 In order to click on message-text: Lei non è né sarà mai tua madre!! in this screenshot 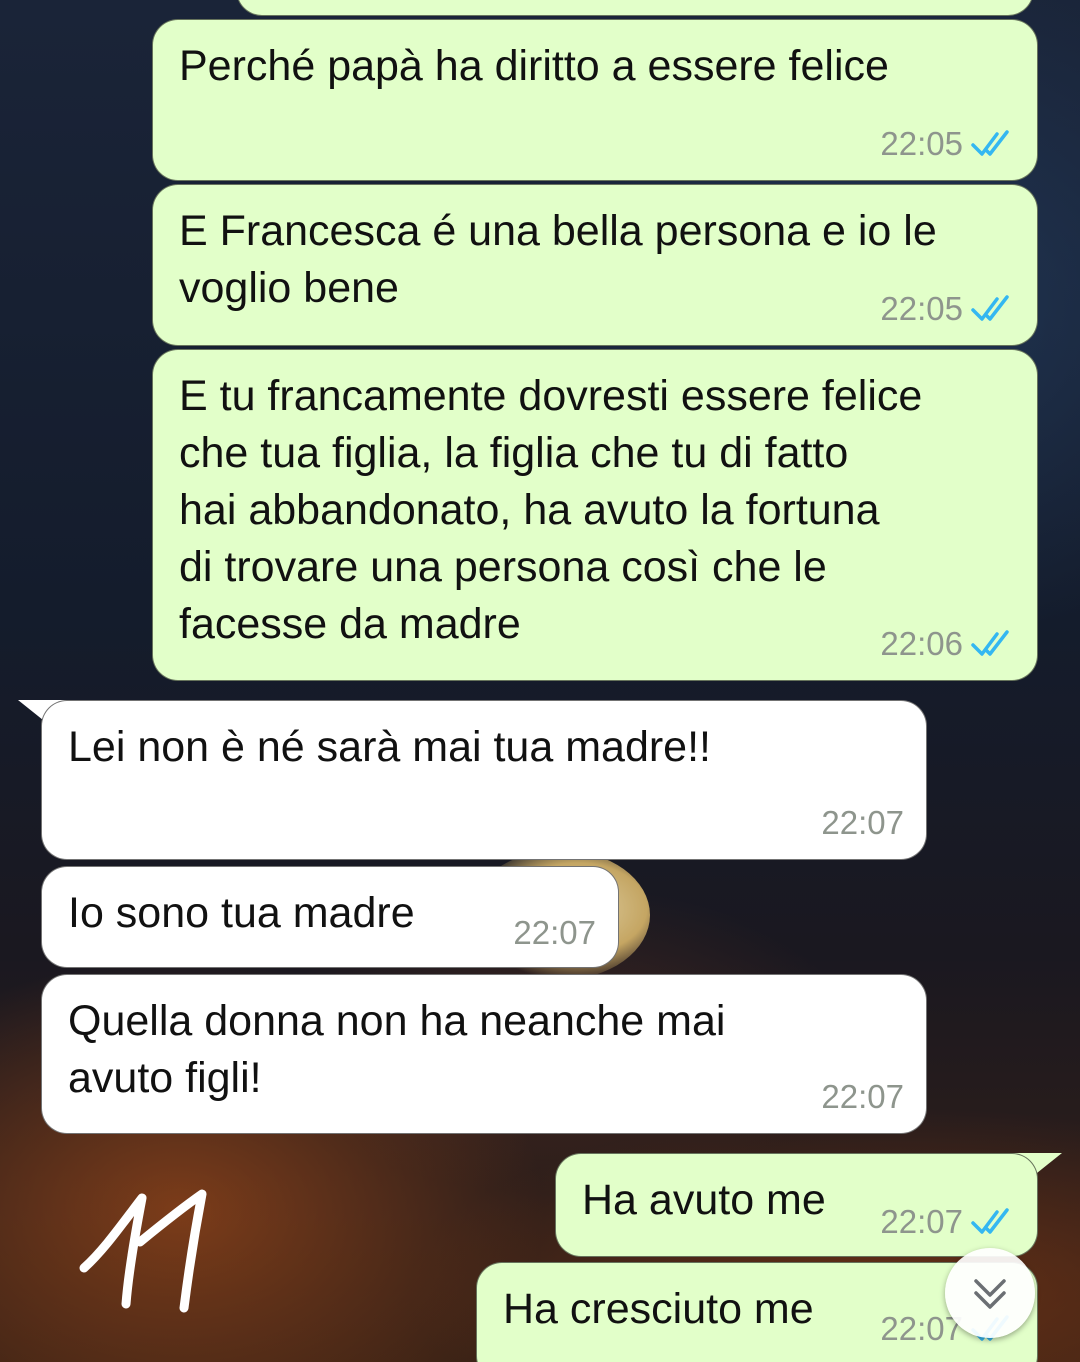, I will do `click(389, 747)`.